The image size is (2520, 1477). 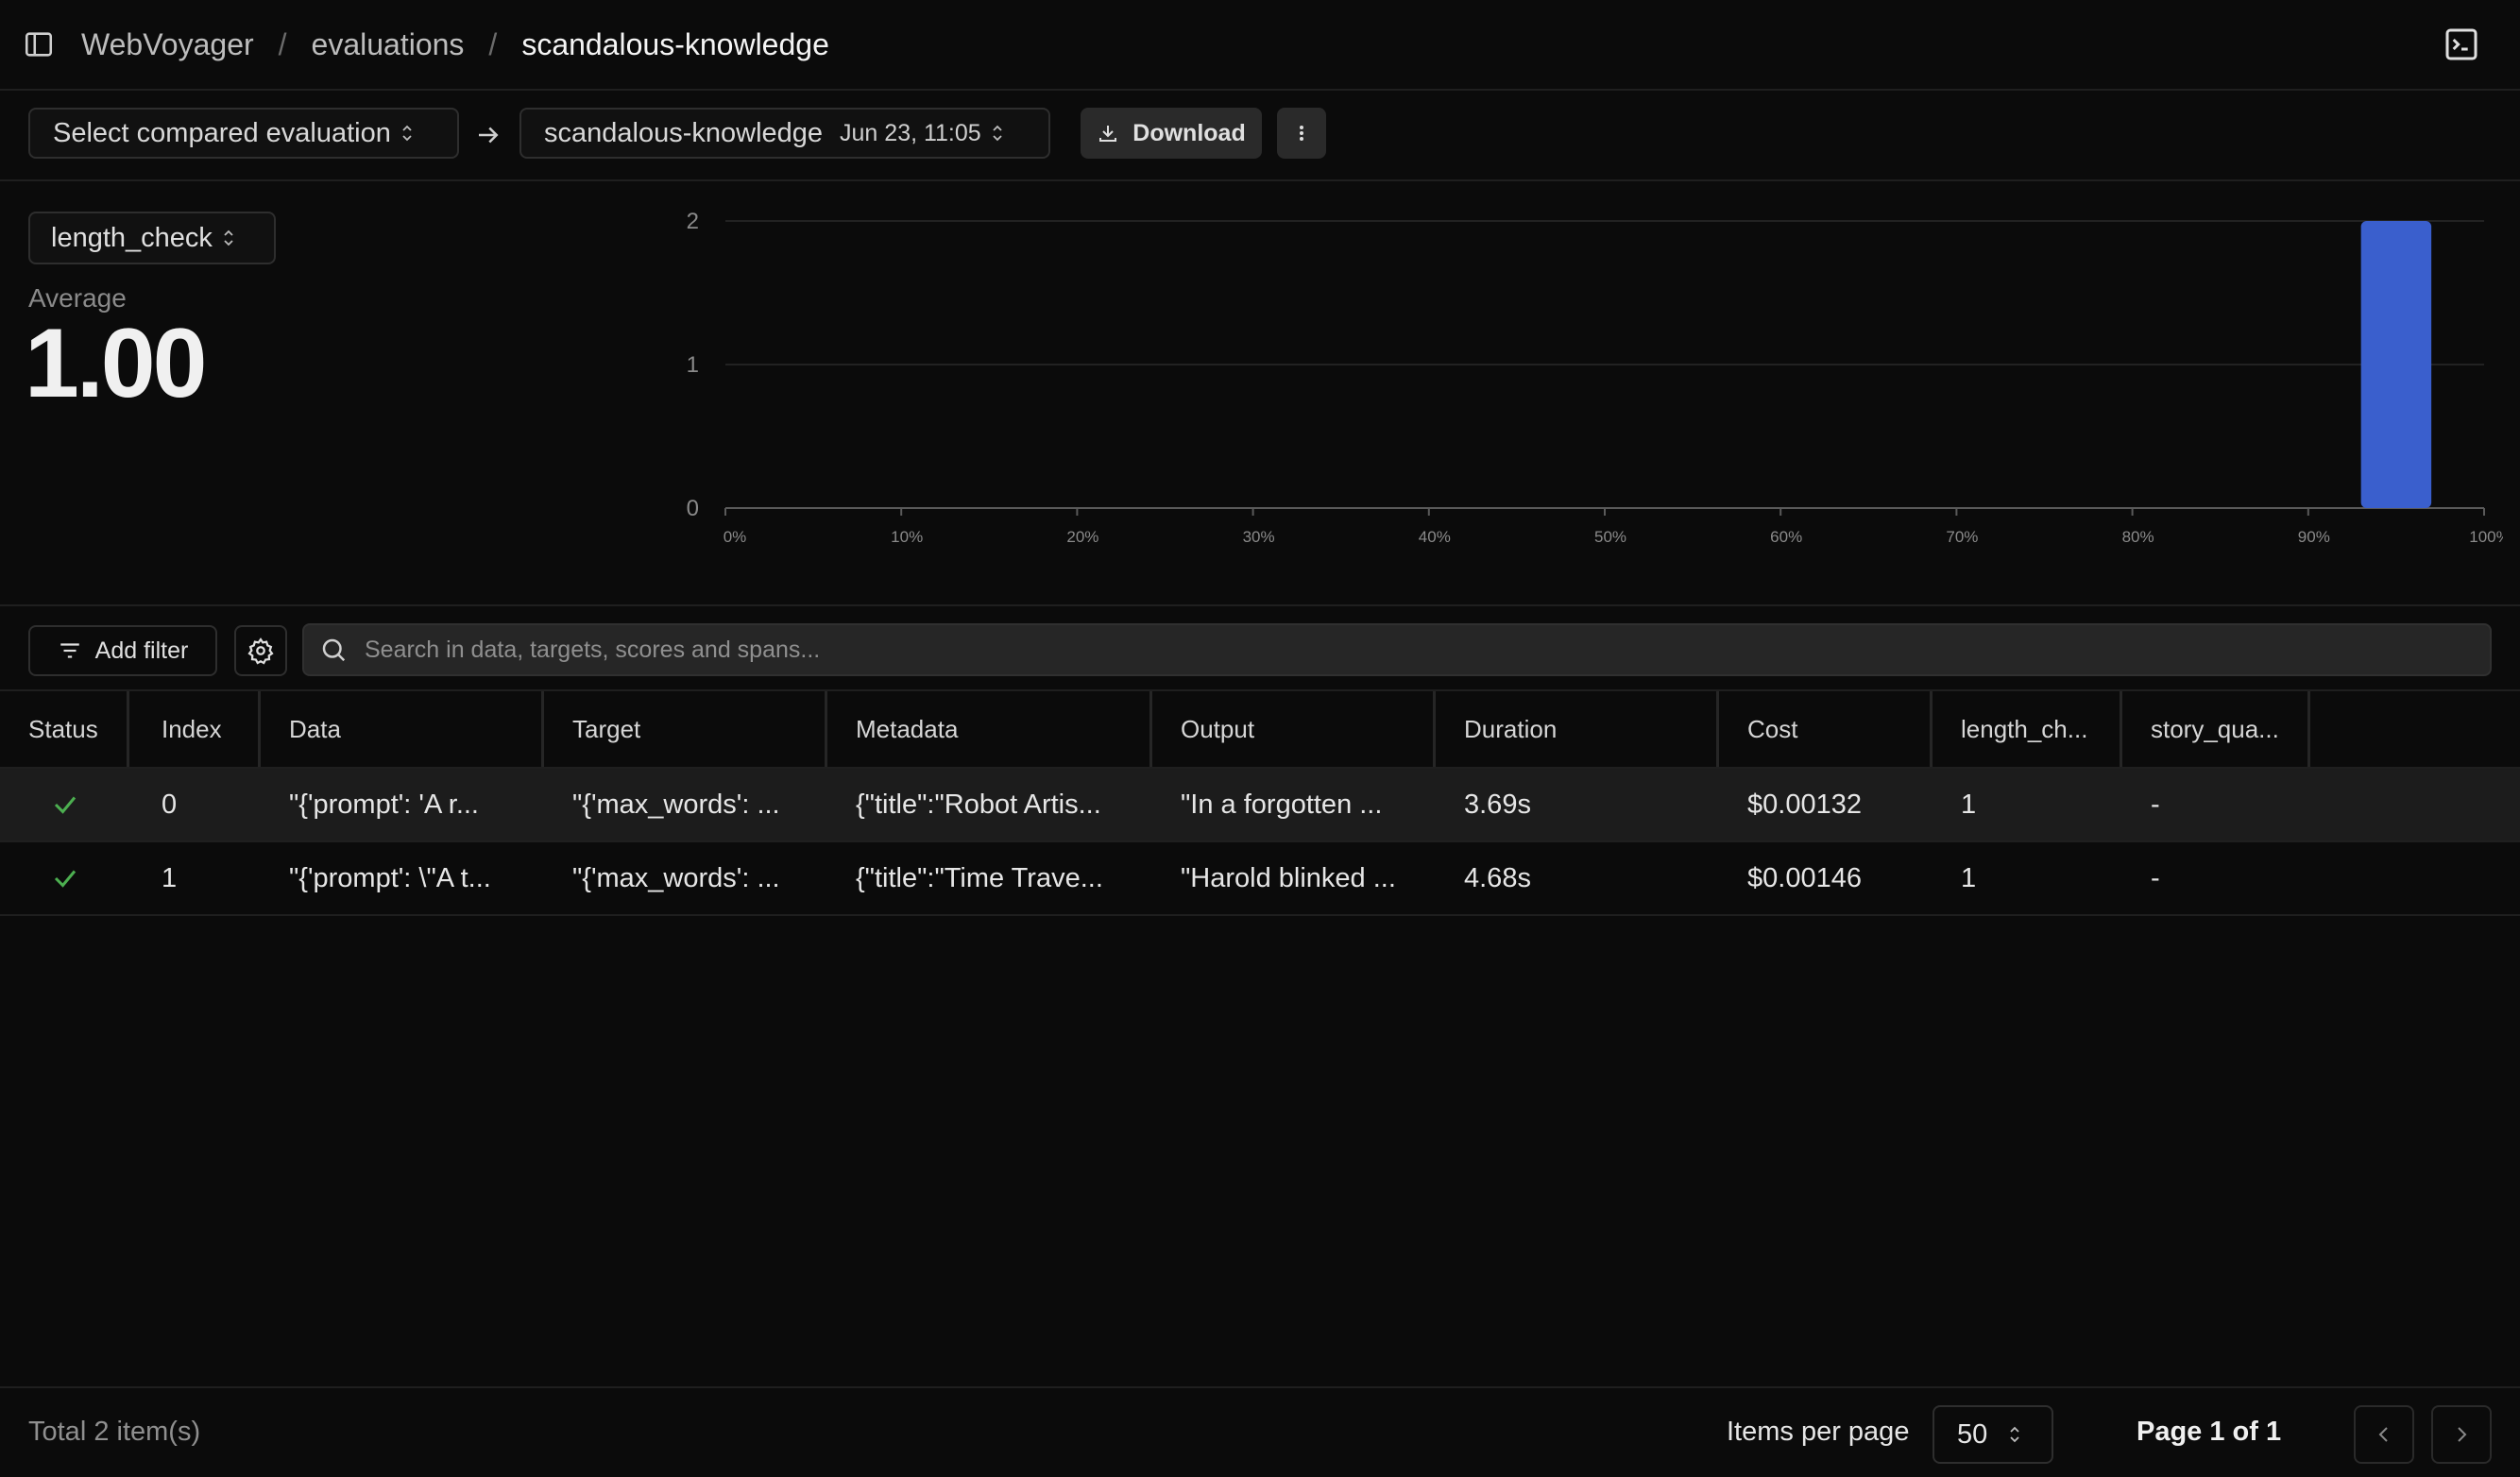 What do you see at coordinates (684, 132) in the screenshot?
I see `run-name: scandalous-knowledge` at bounding box center [684, 132].